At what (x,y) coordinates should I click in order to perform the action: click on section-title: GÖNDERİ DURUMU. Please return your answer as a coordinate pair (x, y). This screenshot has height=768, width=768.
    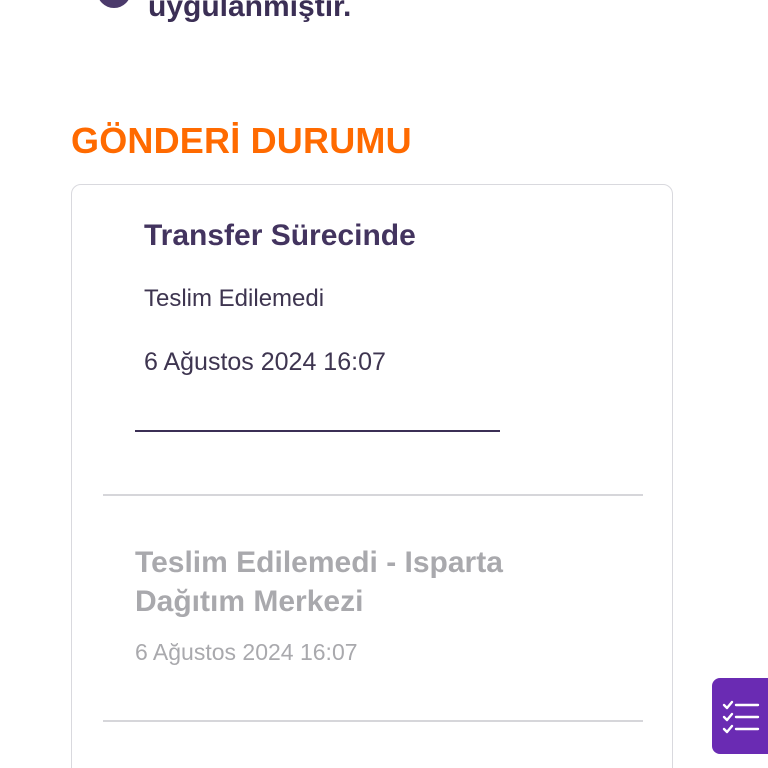
    Looking at the image, I should click on (241, 140).